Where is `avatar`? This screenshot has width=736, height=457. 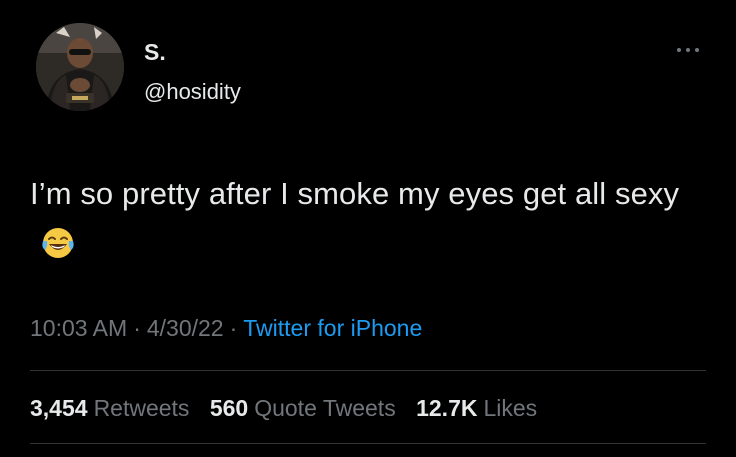
avatar is located at coordinates (80, 67).